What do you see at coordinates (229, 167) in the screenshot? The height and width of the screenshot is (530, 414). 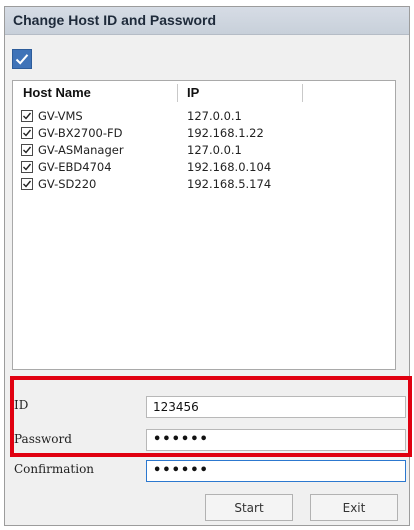 I see `host-ip: 192.168.0.104` at bounding box center [229, 167].